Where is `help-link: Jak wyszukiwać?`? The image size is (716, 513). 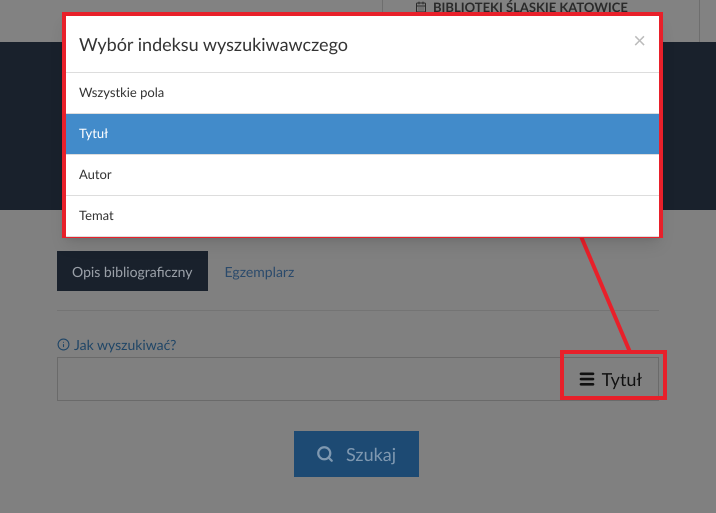
help-link: Jak wyszukiwać? is located at coordinates (125, 344).